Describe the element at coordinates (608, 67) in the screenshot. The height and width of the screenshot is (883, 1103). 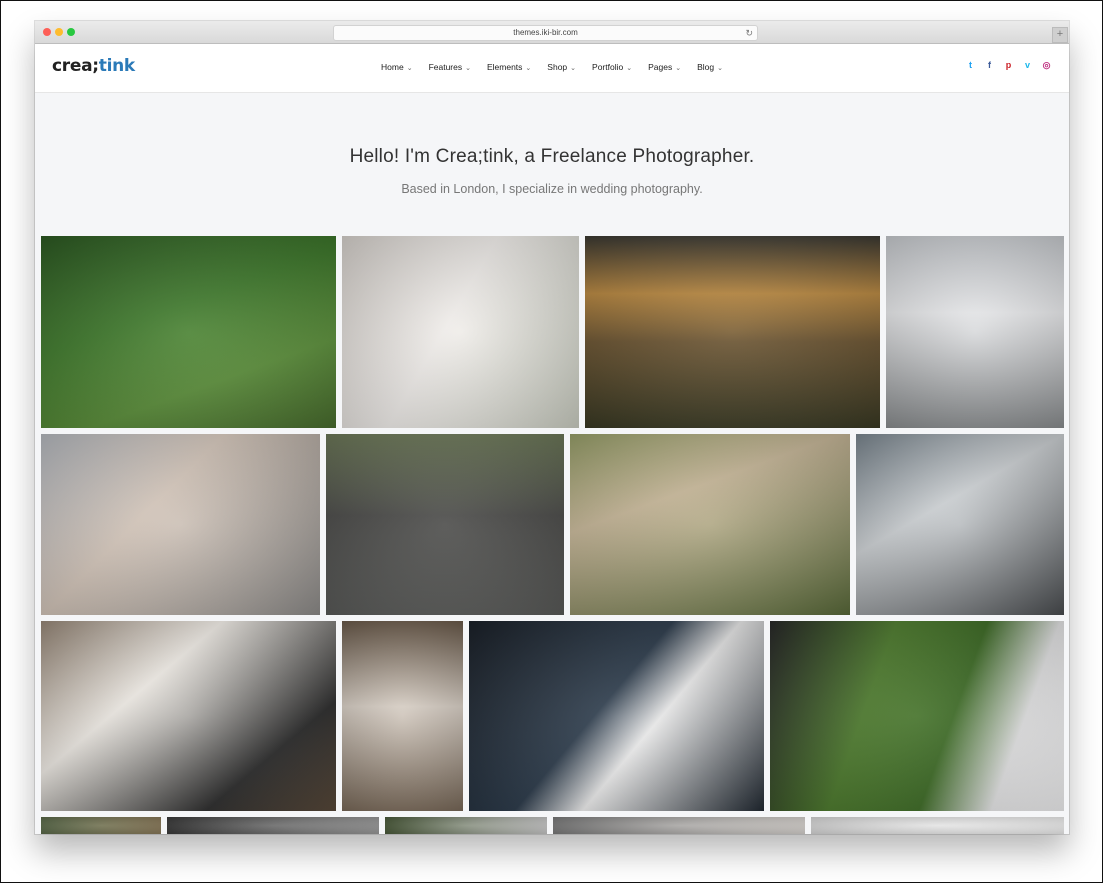
I see `menu-item-label: Portfolio` at that location.